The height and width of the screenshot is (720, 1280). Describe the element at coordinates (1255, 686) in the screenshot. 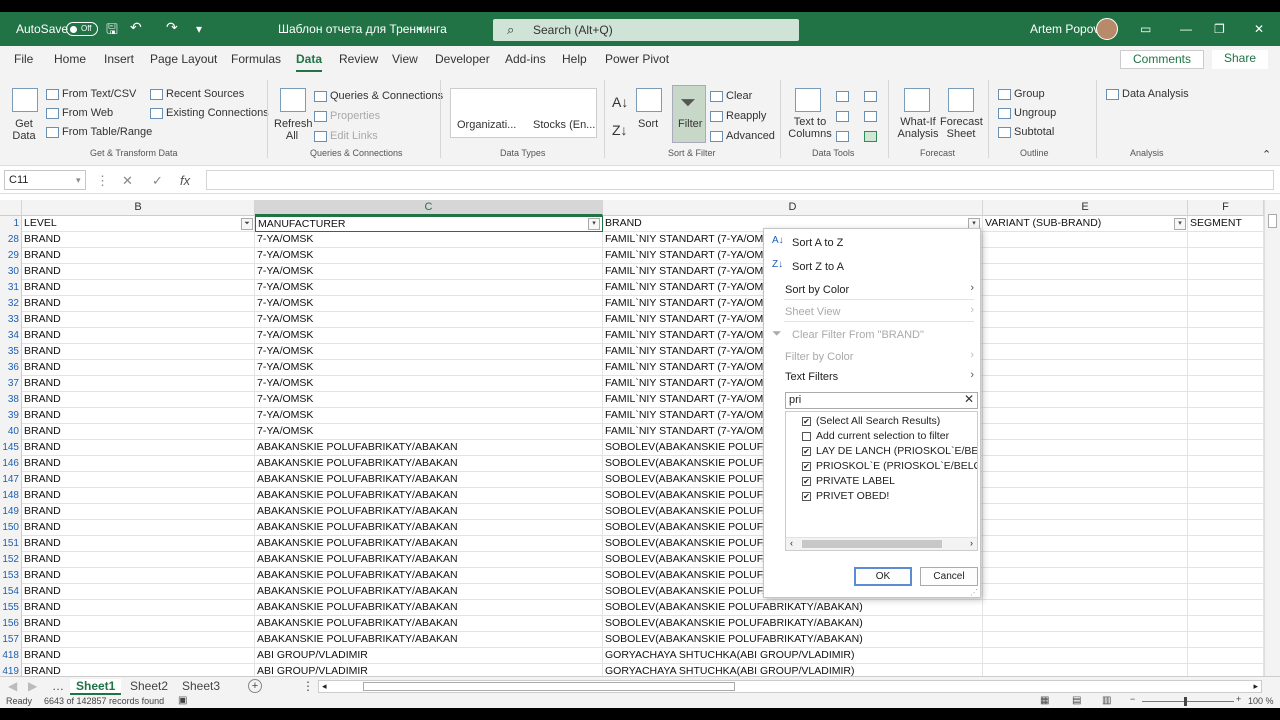

I see `scroll-right-icon: ▸` at that location.